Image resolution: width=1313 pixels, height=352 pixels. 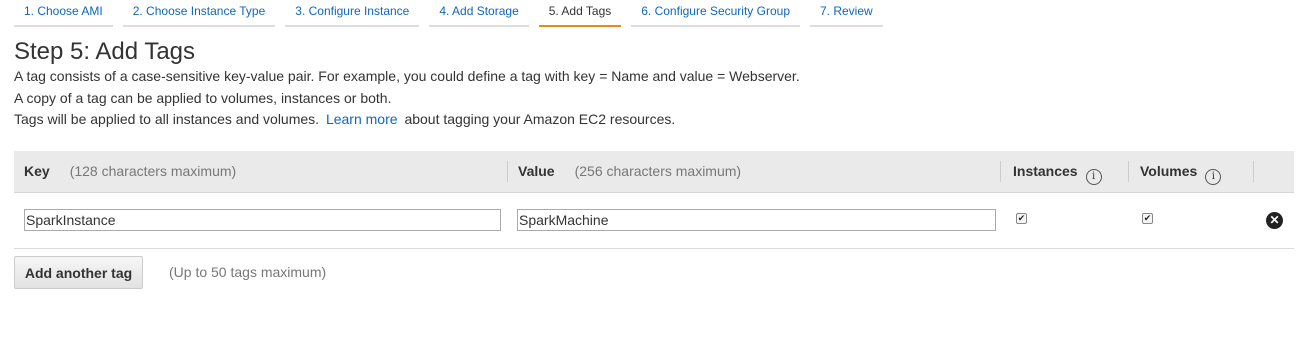 What do you see at coordinates (78, 272) in the screenshot?
I see `add-another-tag-button: Add another tag` at bounding box center [78, 272].